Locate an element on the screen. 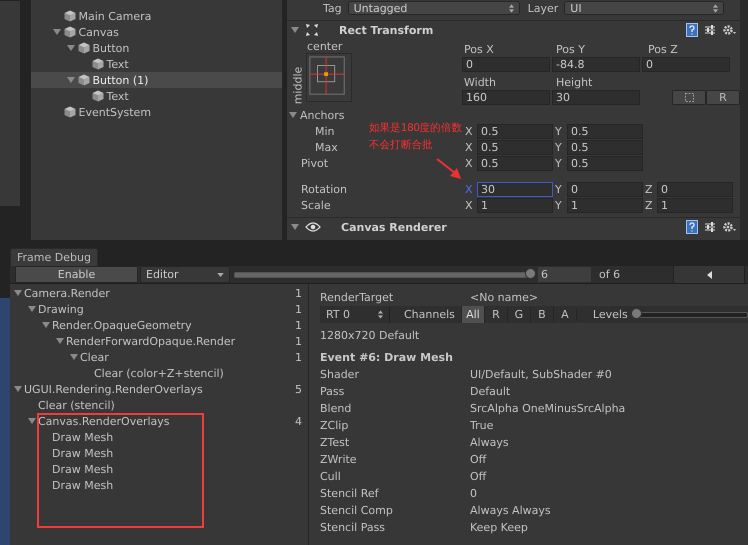 This screenshot has height=545, width=748. annotation-note: 如果是180度的倍数 不会打断合批 is located at coordinates (415, 137).